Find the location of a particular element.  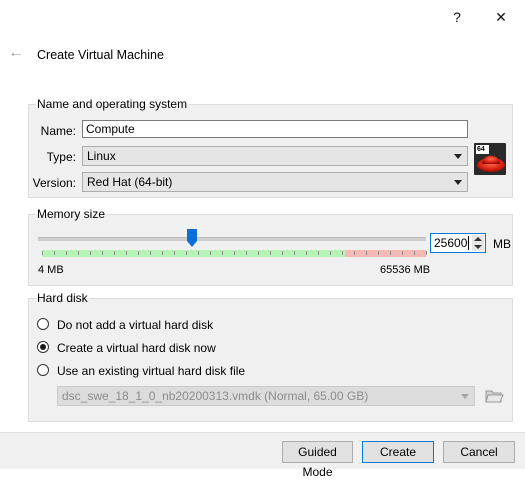

folder-open-icon is located at coordinates (494, 396).